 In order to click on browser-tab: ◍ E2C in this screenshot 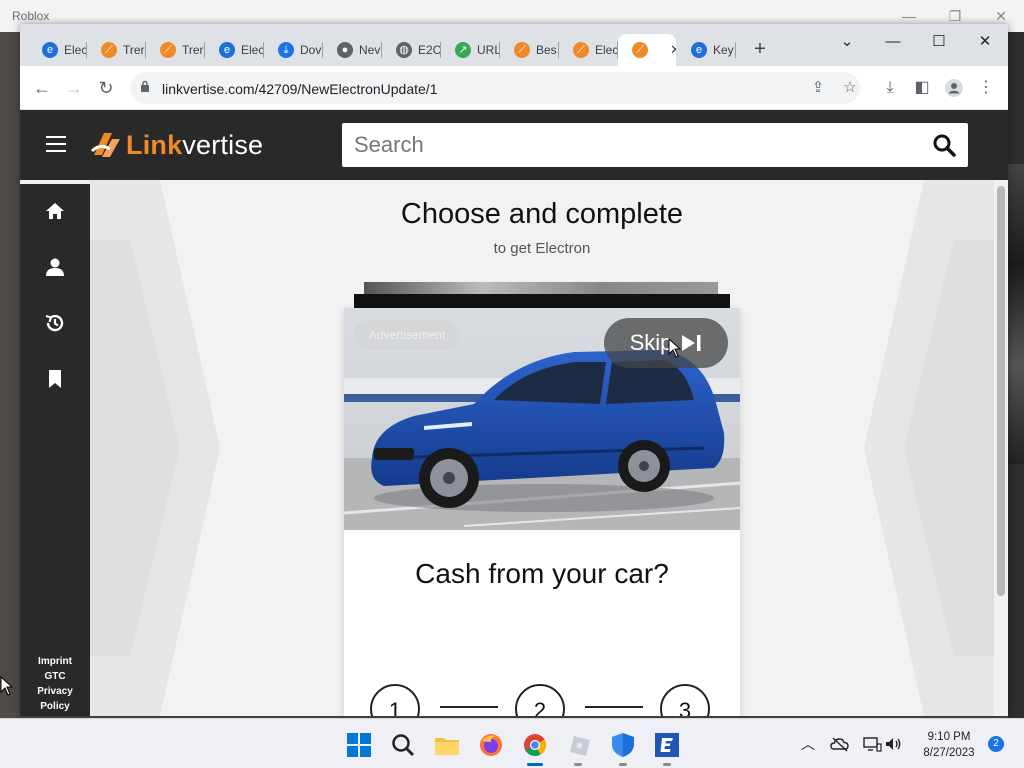, I will do `click(411, 50)`.